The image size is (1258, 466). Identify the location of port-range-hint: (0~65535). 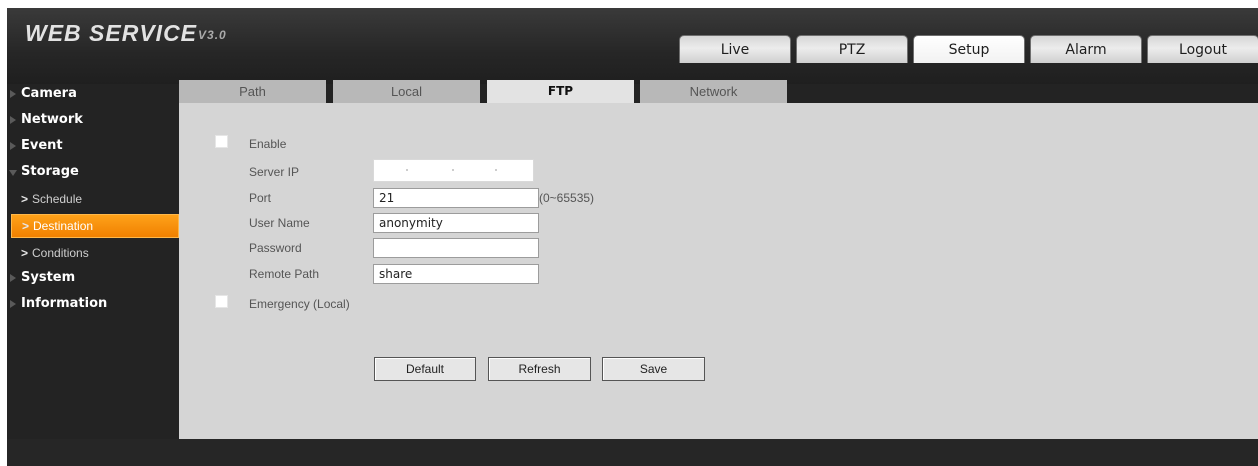
(567, 198).